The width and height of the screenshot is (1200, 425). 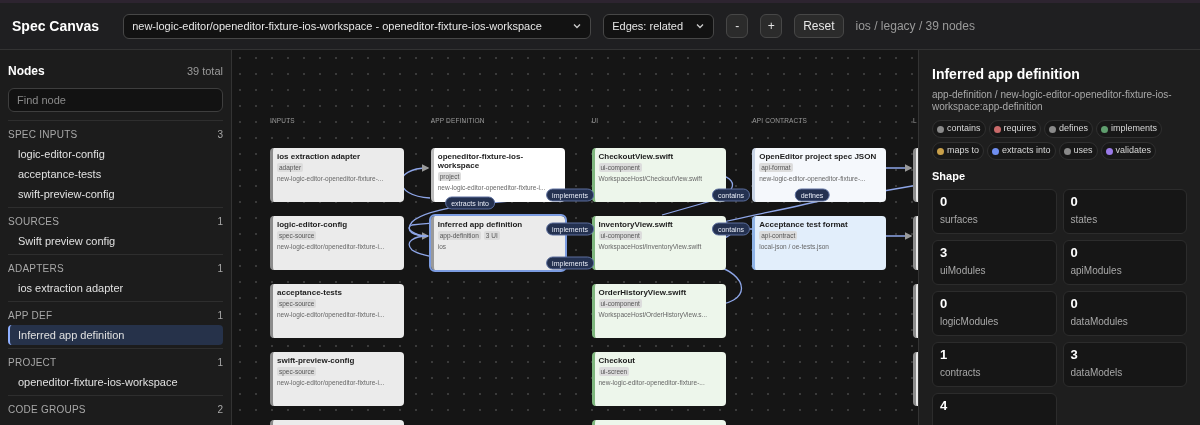 I want to click on node-title: CheckoutView.swift, so click(x=636, y=156).